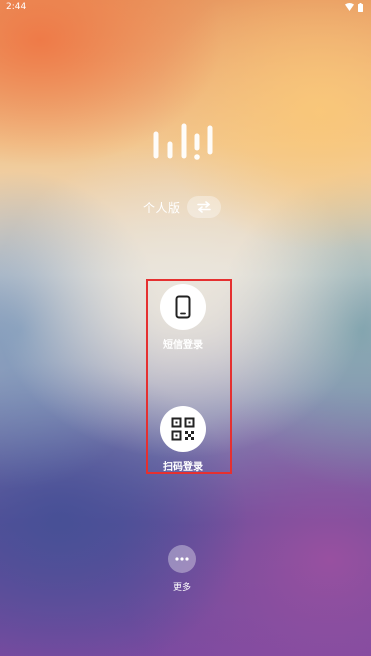  Describe the element at coordinates (181, 588) in the screenshot. I see `more-label: 更多` at that location.